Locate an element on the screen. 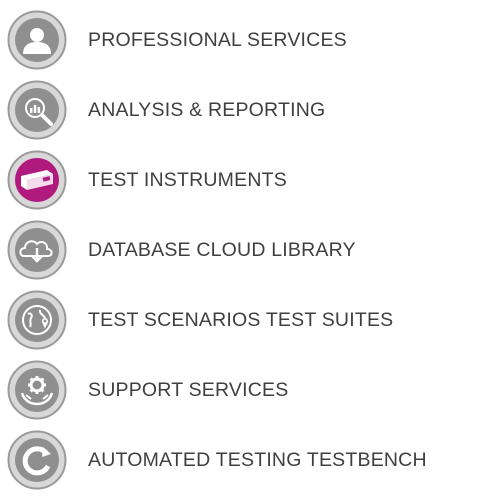 This screenshot has width=497, height=502. menu-item-label: TEST SCENARIOS TEST SUITES is located at coordinates (241, 319).